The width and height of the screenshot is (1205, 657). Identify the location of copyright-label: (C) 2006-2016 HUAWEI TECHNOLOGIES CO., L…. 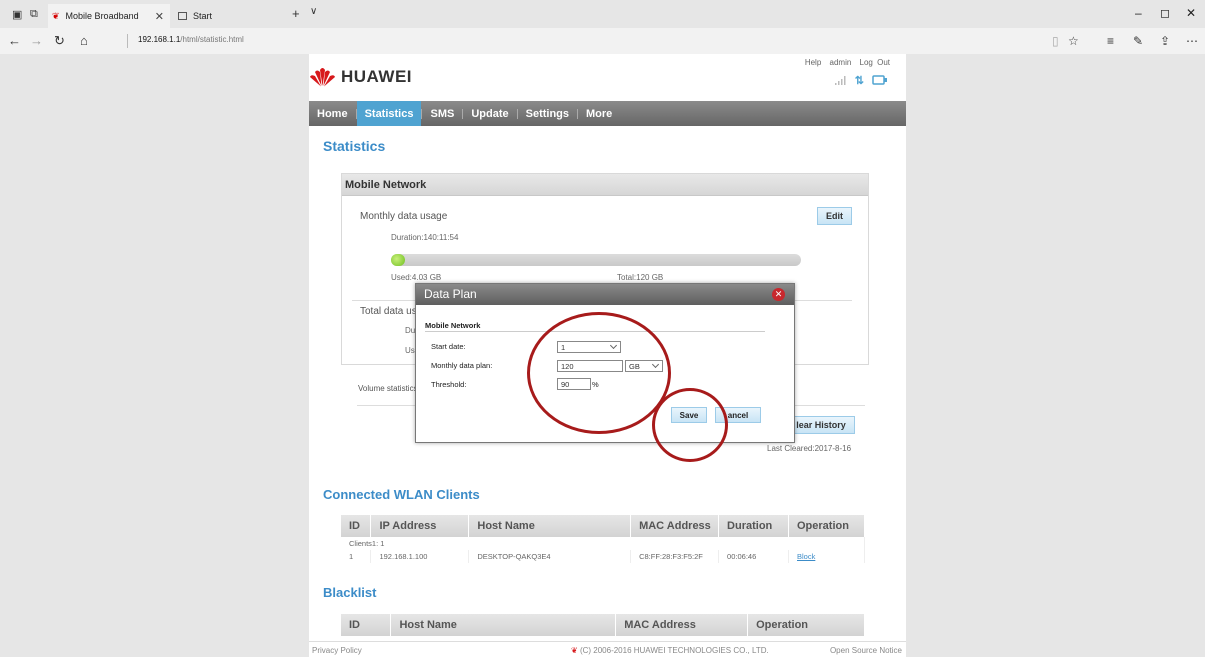
(674, 650).